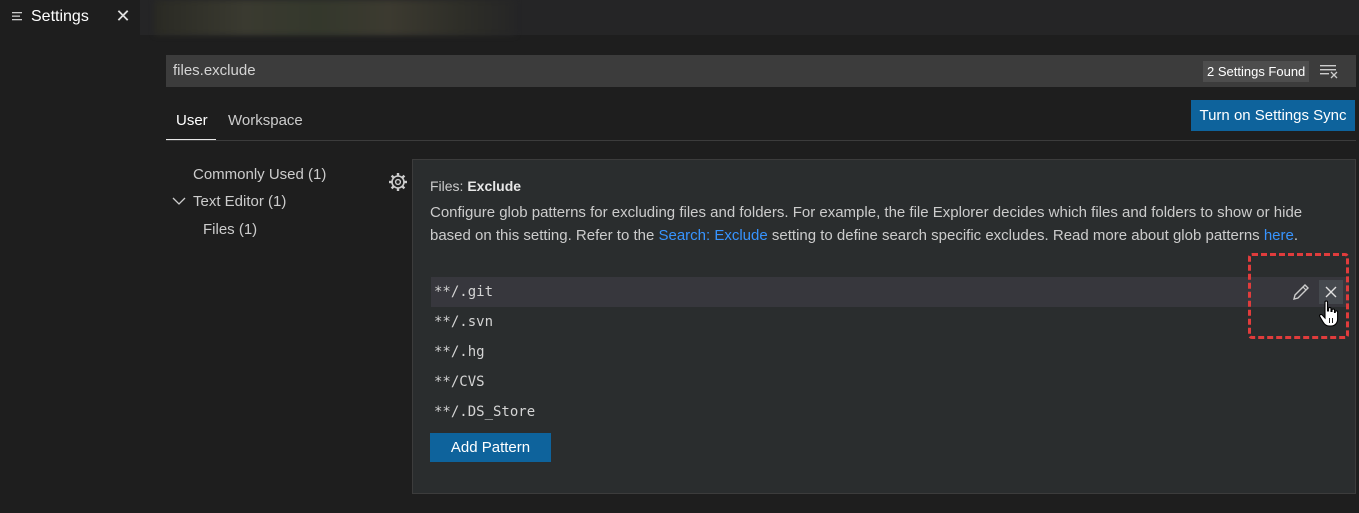  I want to click on list-item: **/.hg, so click(890, 352).